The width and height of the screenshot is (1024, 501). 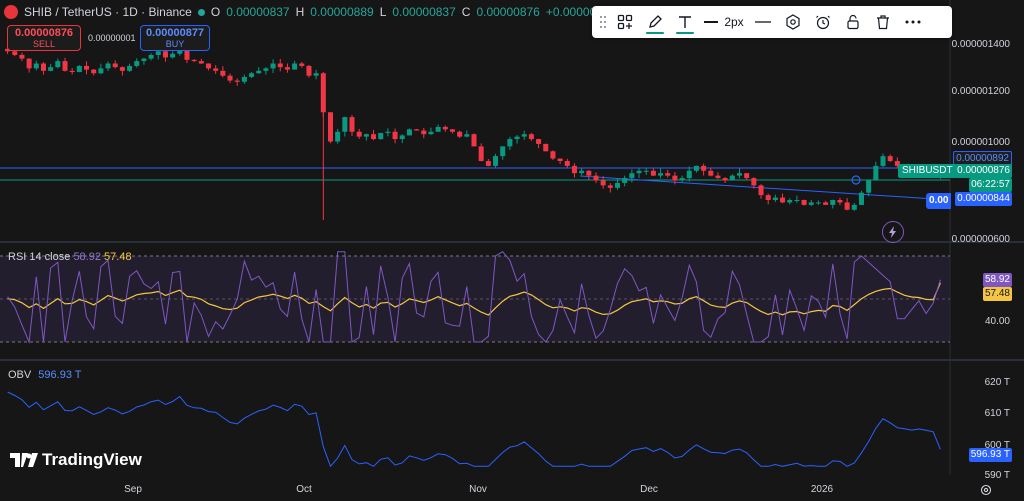 I want to click on sell-label: SELL, so click(x=44, y=44).